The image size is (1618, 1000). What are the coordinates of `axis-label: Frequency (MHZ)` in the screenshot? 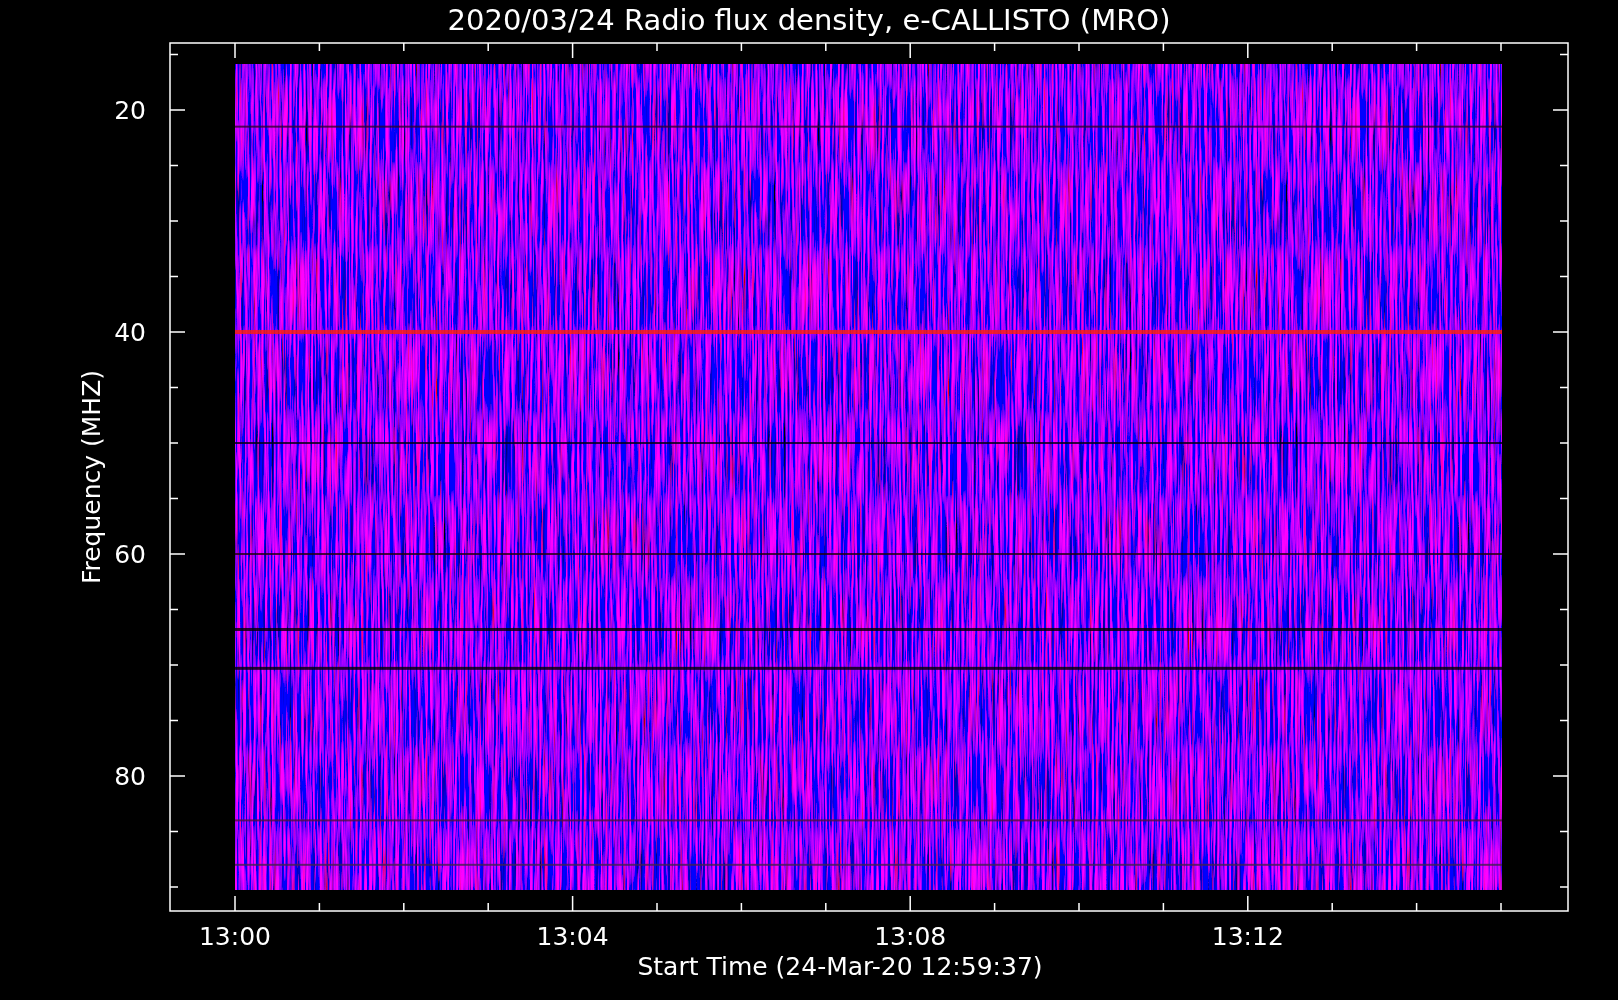 It's located at (91, 477).